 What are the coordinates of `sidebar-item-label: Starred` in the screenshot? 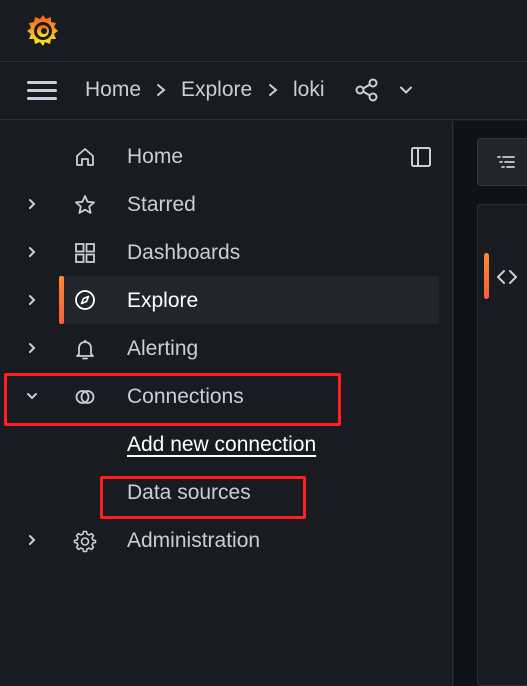 It's located at (161, 204).